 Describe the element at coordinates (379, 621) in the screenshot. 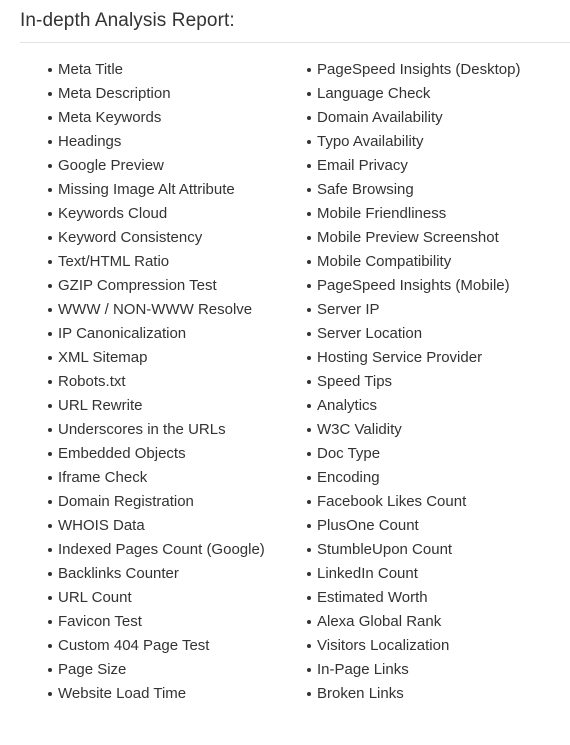

I see `list-item-label: Alexa Global Rank` at that location.